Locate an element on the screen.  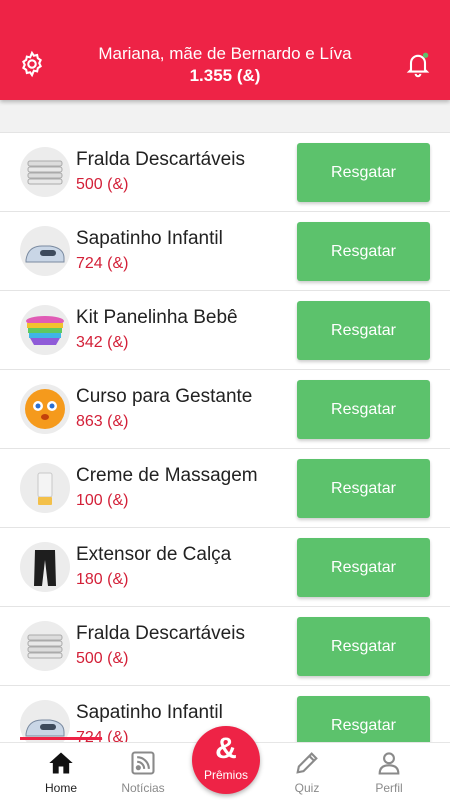
tab-label: Home is located at coordinates (60, 788).